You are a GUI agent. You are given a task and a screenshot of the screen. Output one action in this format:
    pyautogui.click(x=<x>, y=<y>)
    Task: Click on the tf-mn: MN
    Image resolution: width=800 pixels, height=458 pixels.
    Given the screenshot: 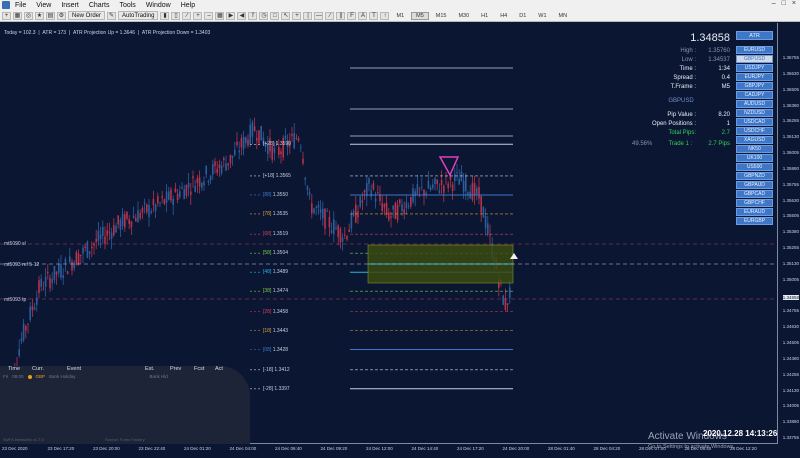 What is the action you would take?
    pyautogui.click(x=563, y=16)
    